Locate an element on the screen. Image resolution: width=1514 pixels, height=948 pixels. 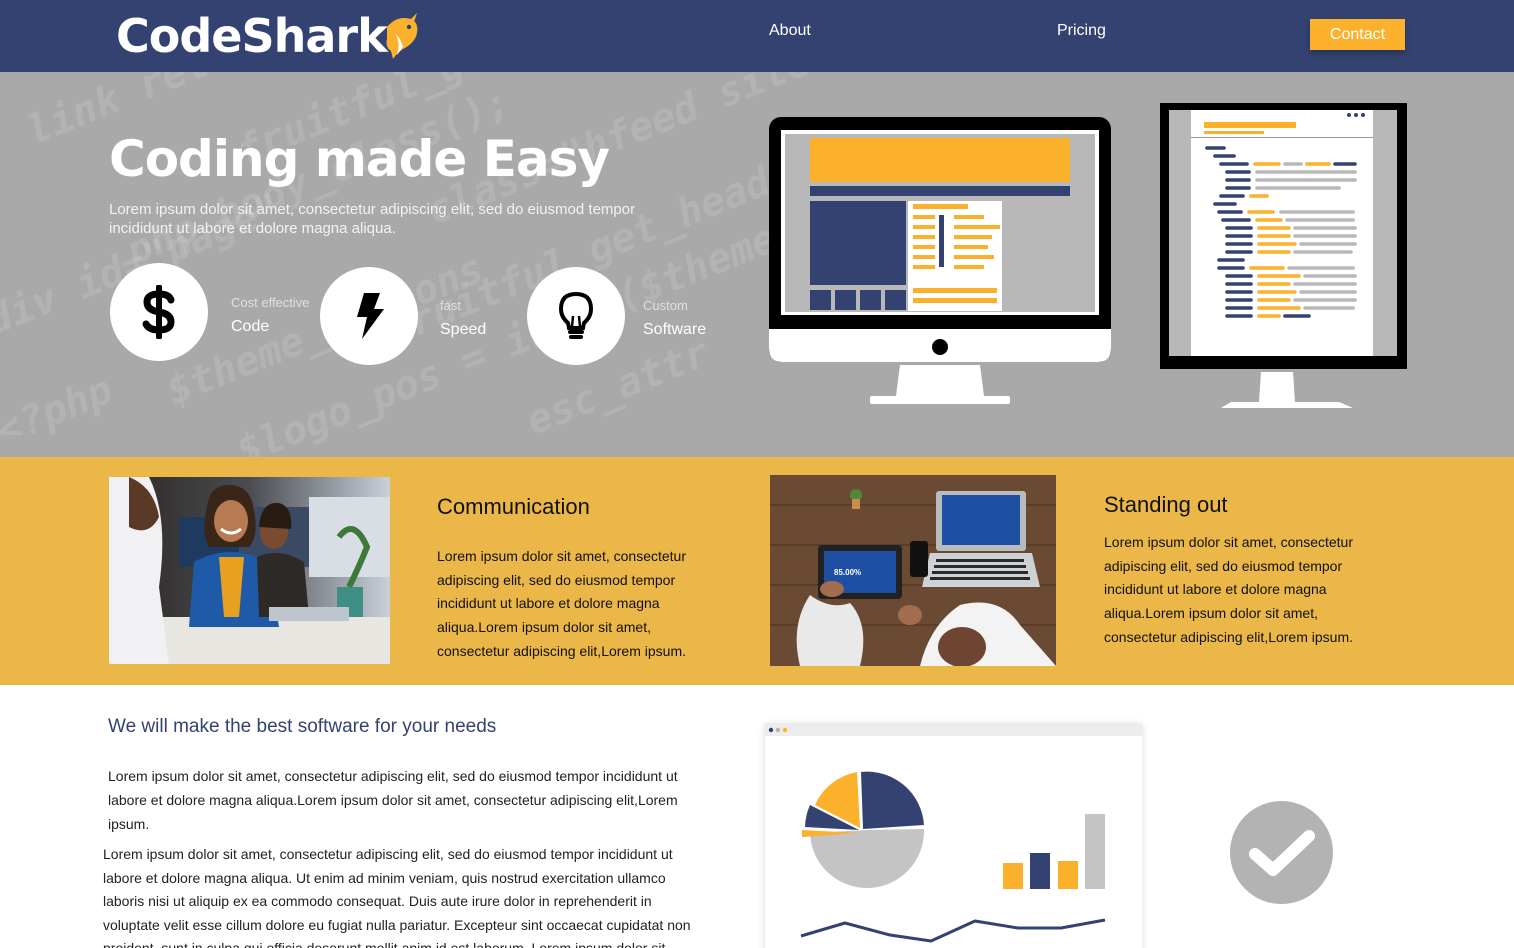
nav-about-link: About is located at coordinates (790, 31).